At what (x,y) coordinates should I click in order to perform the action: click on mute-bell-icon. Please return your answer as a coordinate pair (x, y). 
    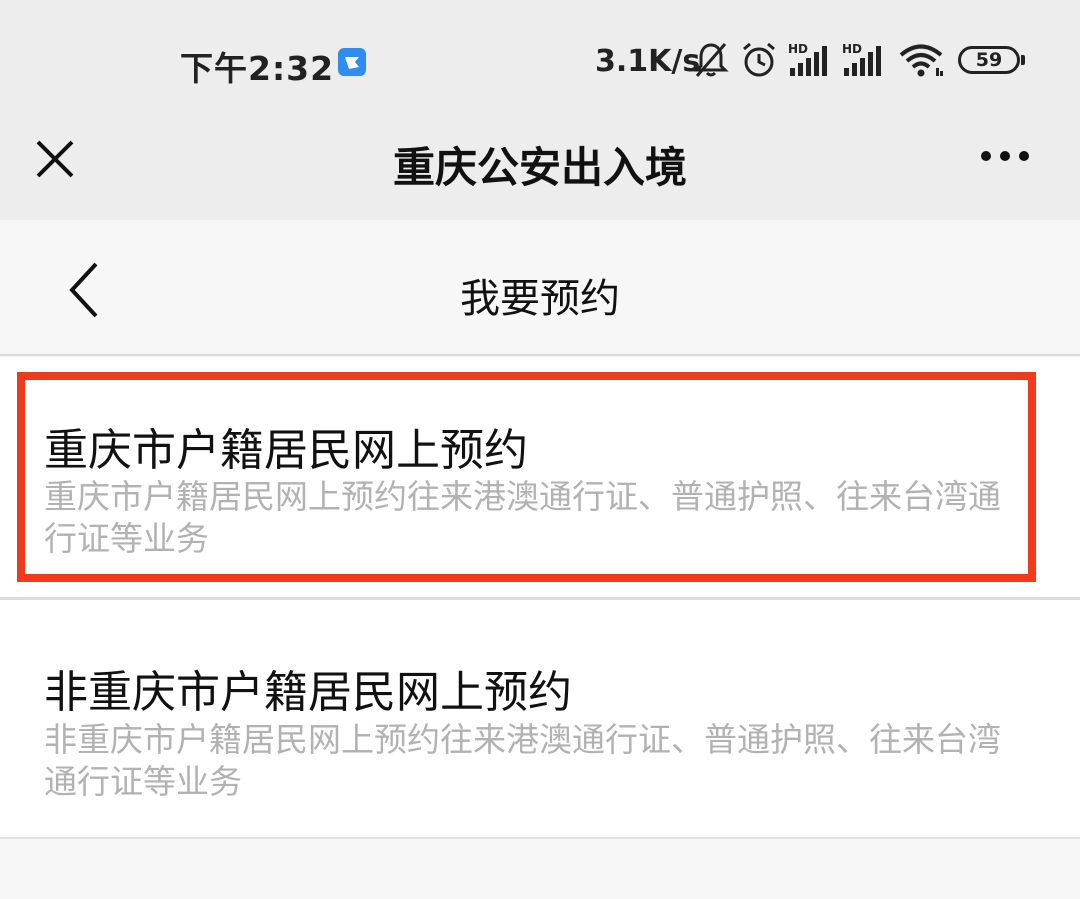
    Looking at the image, I should click on (711, 60).